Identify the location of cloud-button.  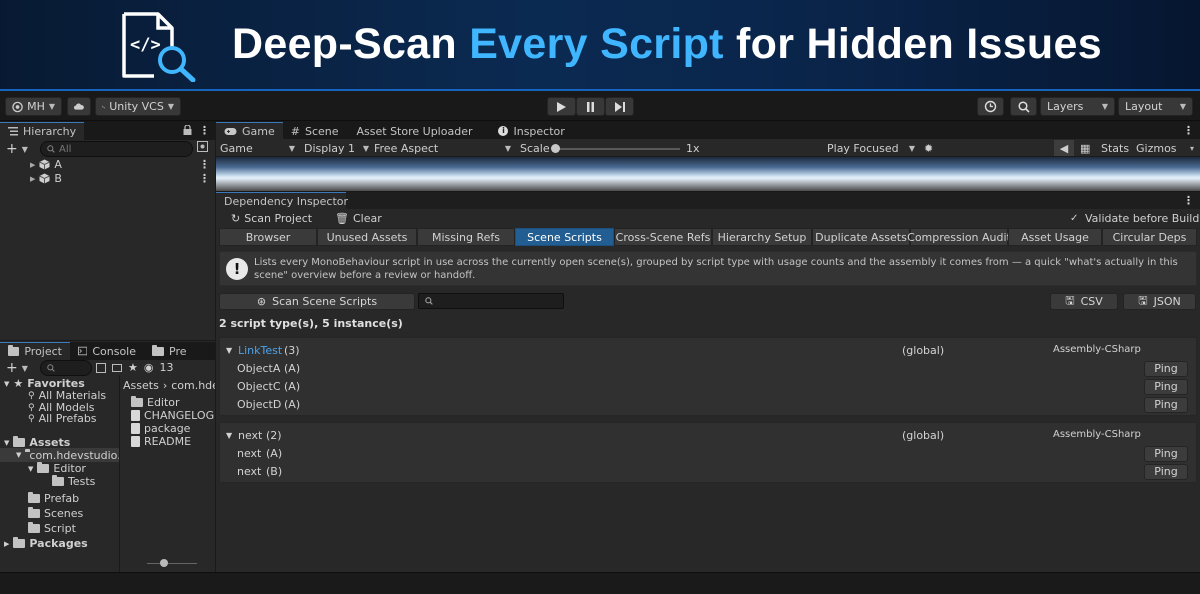
(79, 106).